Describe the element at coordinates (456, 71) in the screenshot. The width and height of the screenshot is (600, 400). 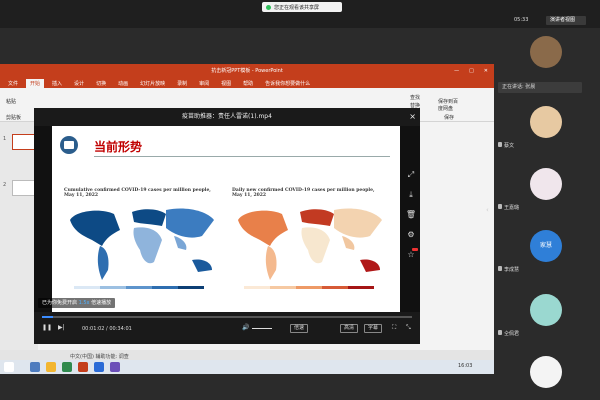
I see `minimize-icon: —` at that location.